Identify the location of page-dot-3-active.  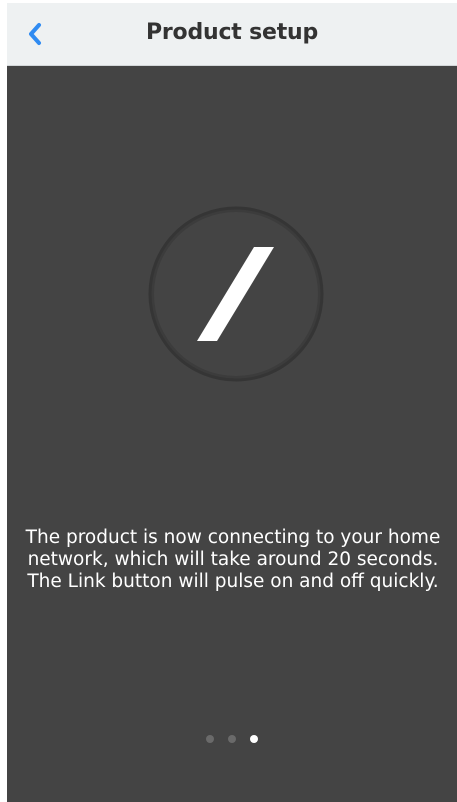
(254, 739).